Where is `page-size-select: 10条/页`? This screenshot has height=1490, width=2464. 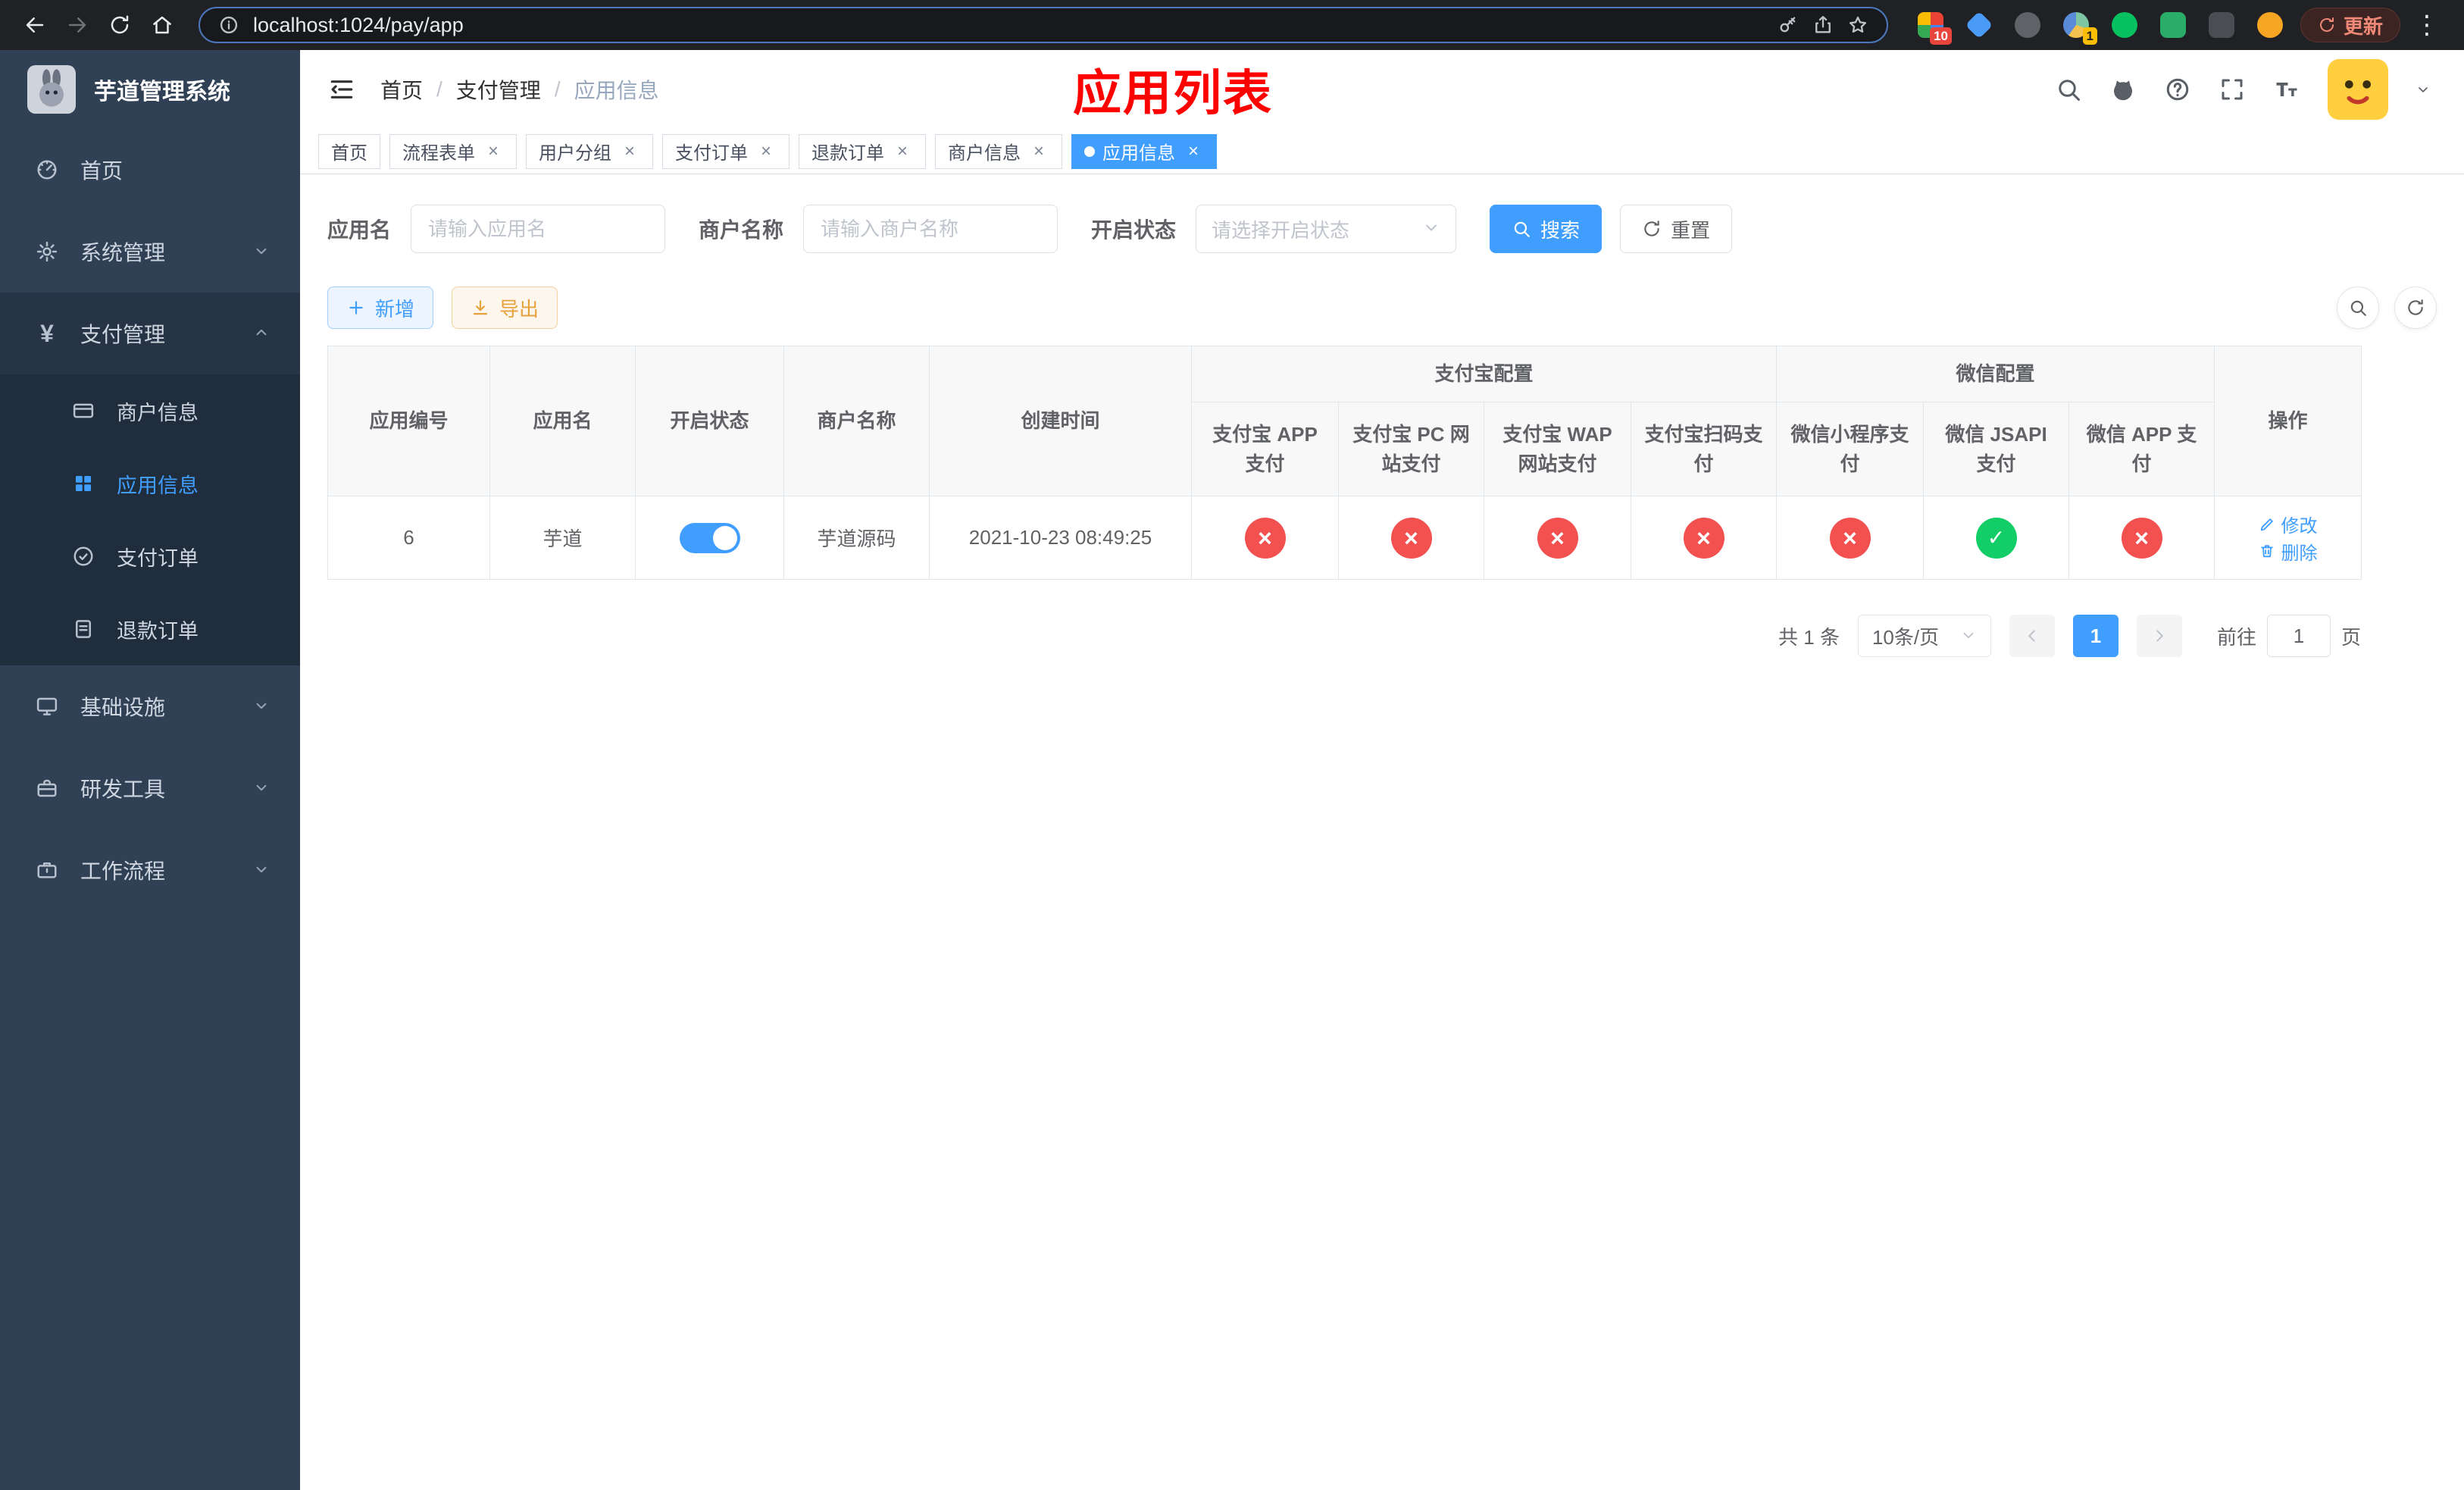 page-size-select: 10条/页 is located at coordinates (1924, 636).